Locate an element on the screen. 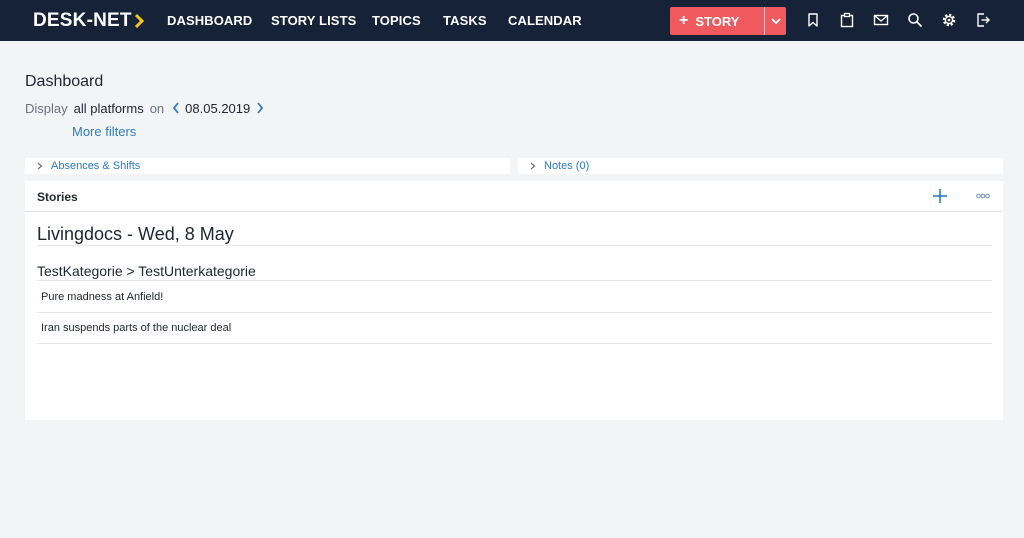  bookmark-icon is located at coordinates (813, 20).